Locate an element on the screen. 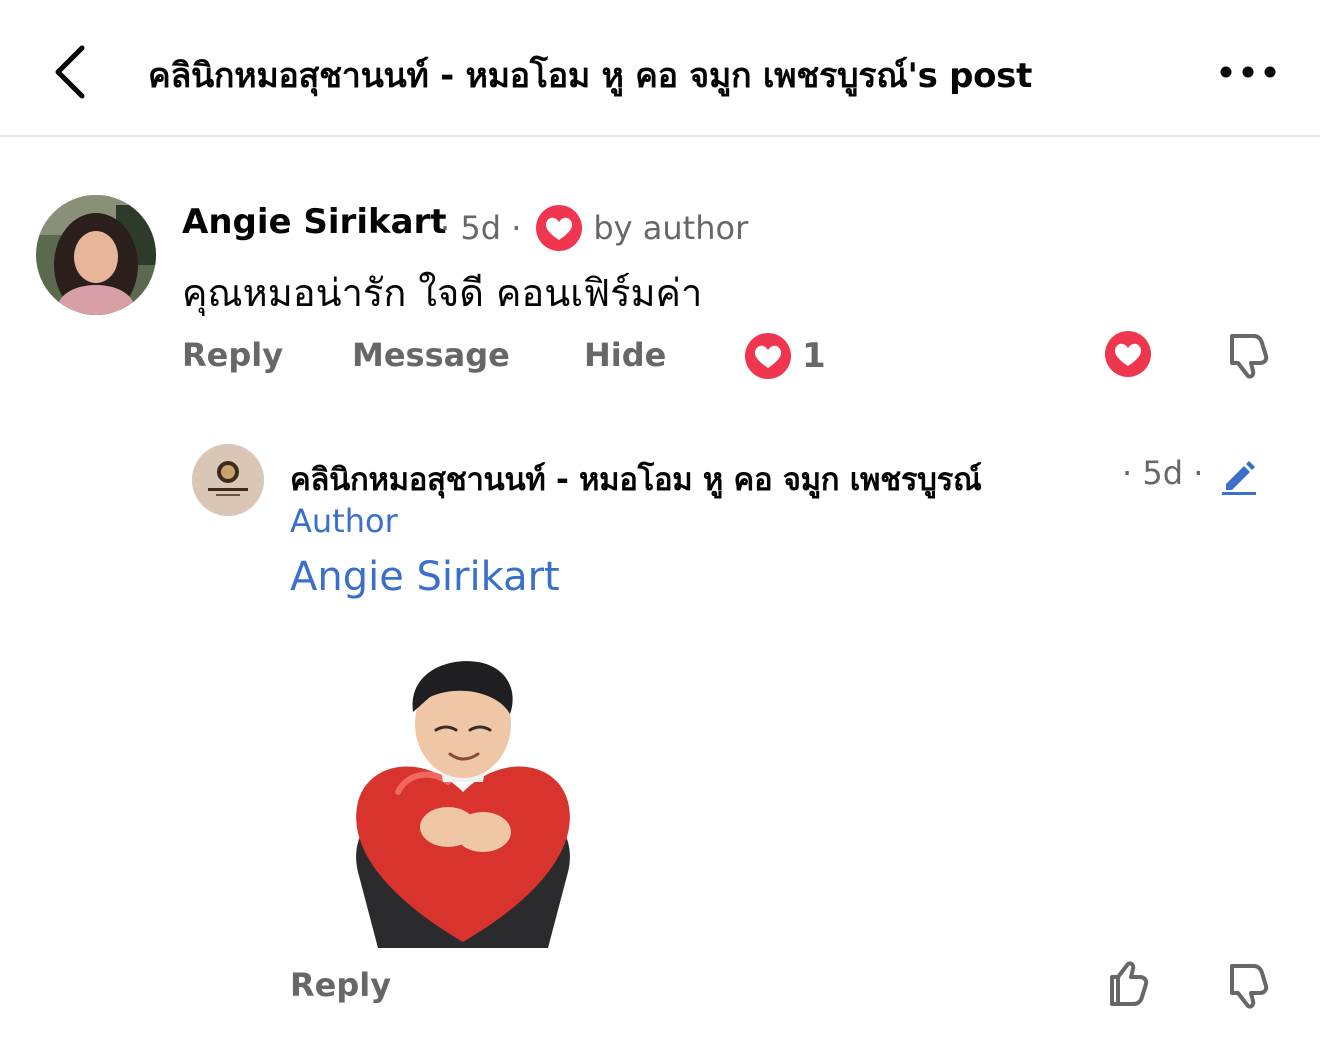 This screenshot has height=1061, width=1320. chevron-left-icon is located at coordinates (70, 72).